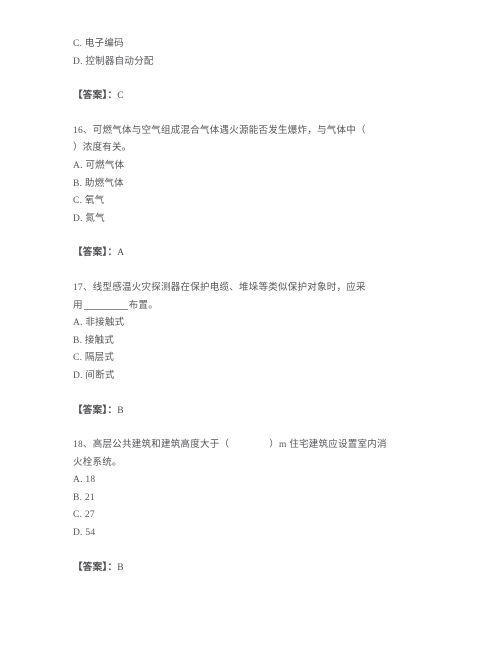 This screenshot has width=500, height=647. I want to click on answer-line: 【答案】：C, so click(253, 97).